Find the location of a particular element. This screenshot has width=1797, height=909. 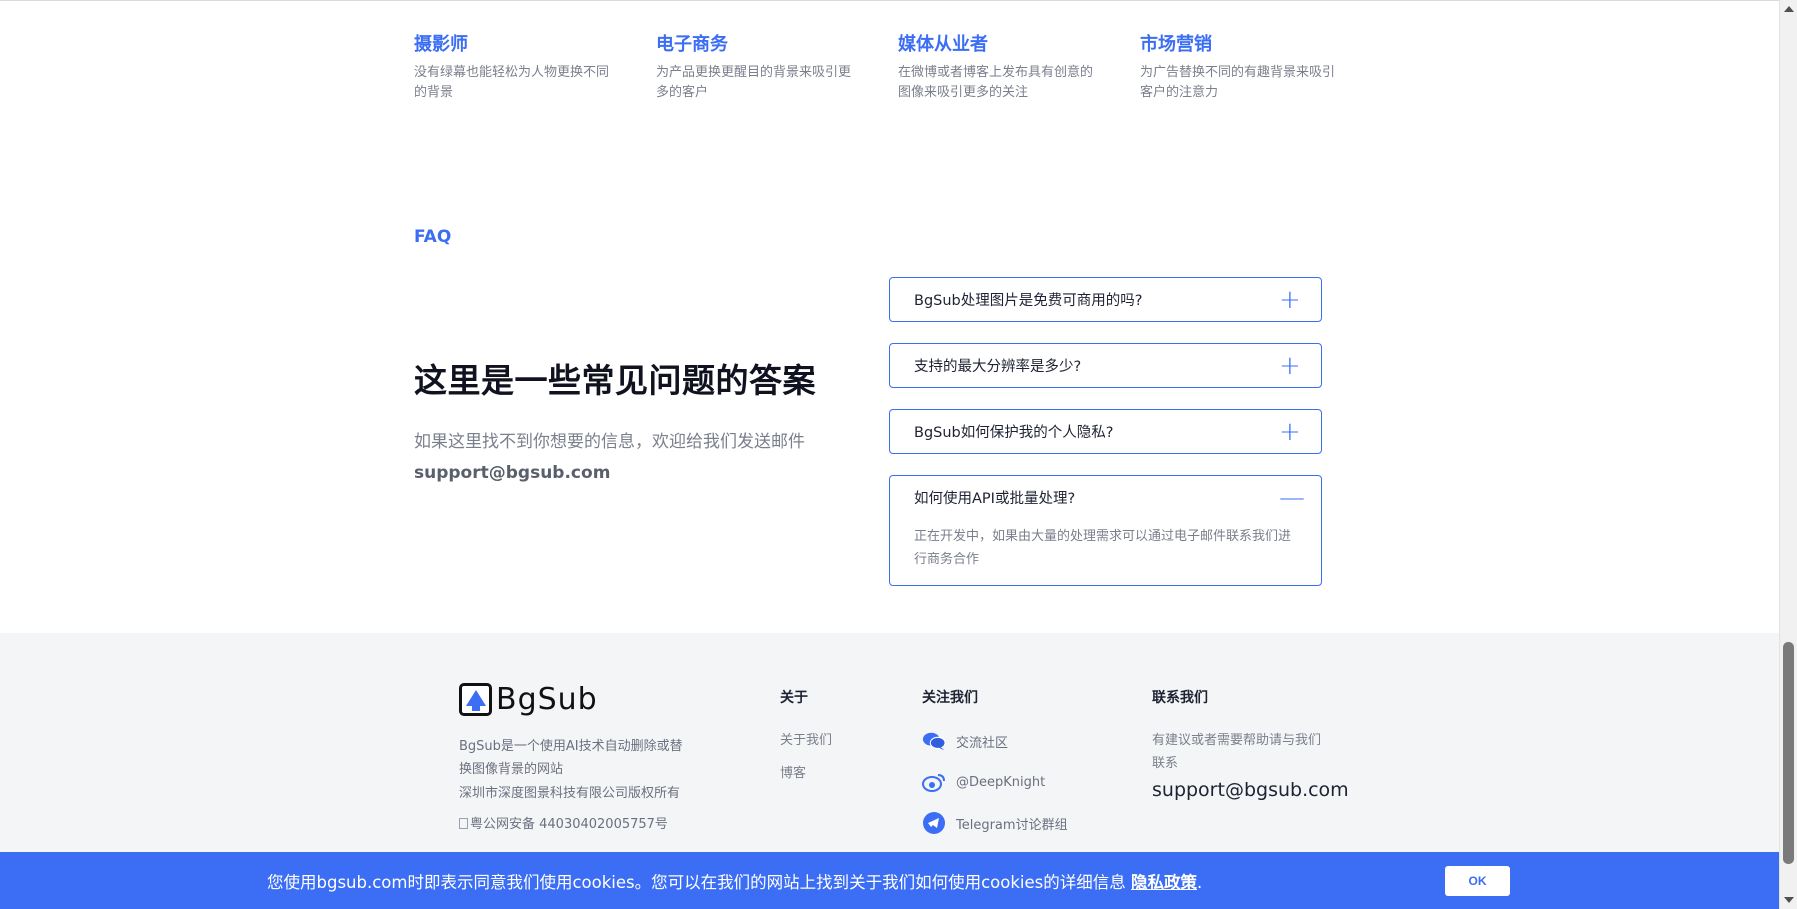

footer-community-link: 交流社区 is located at coordinates (995, 741).